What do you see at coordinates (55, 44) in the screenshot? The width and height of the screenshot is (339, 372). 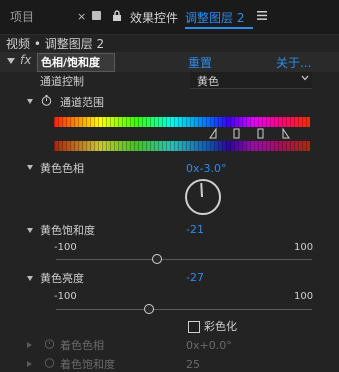 I see `breadcrumb: 视频 • 调整图层 2` at bounding box center [55, 44].